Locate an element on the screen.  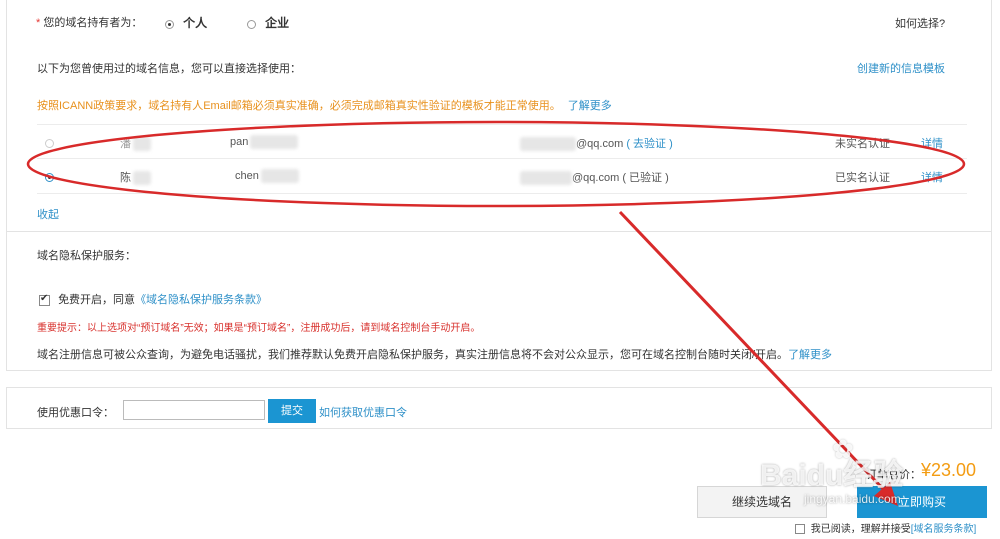
contact-verify-status: ( 已验证 ) is located at coordinates (645, 178).